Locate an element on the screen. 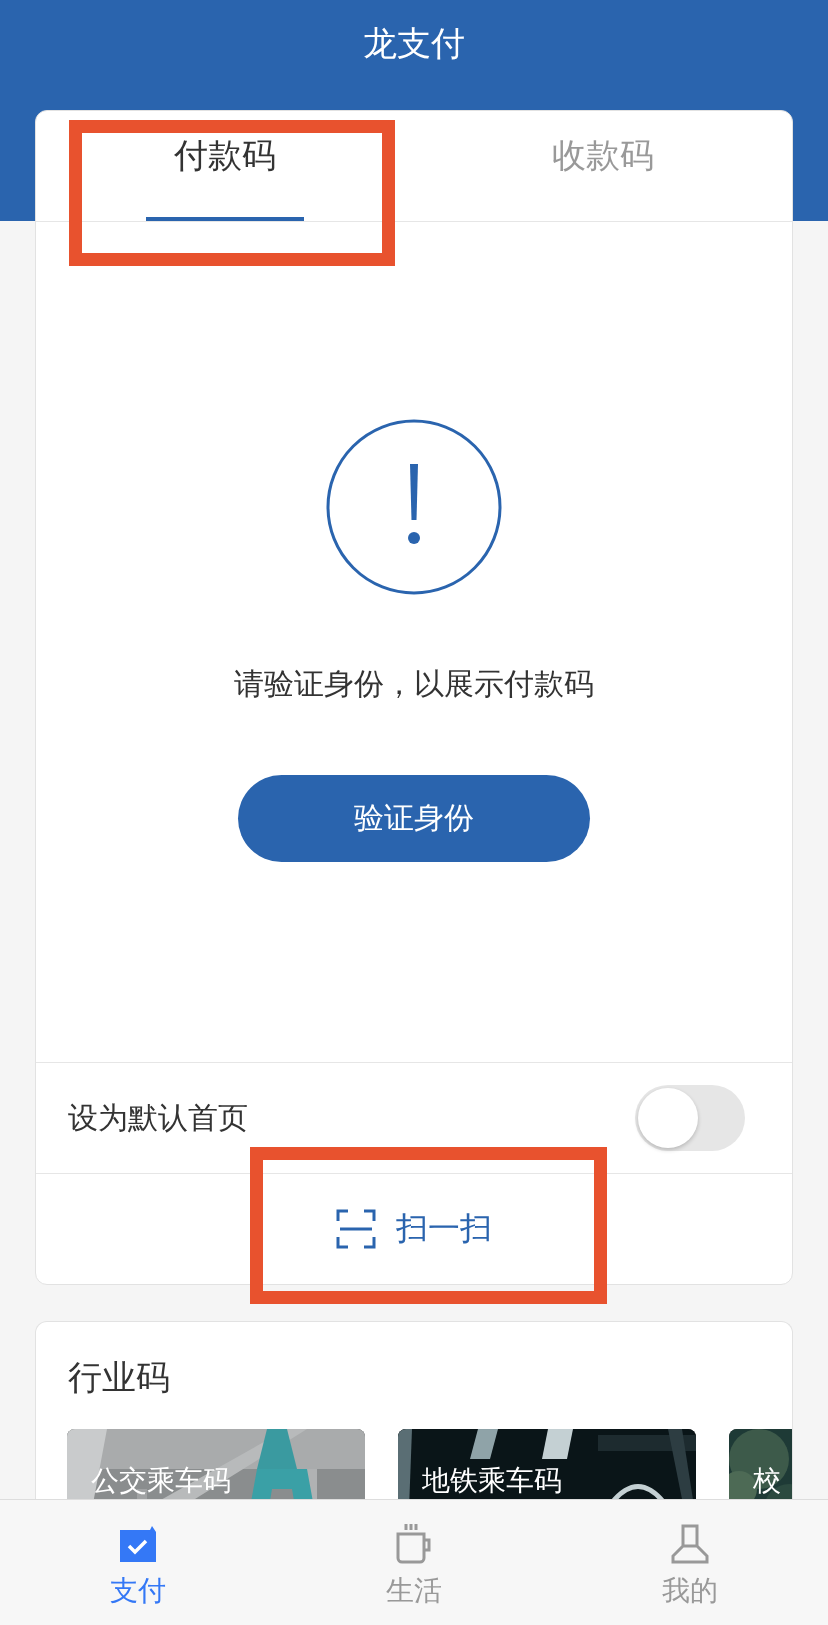 This screenshot has height=1625, width=828. scan-icon is located at coordinates (356, 1229).